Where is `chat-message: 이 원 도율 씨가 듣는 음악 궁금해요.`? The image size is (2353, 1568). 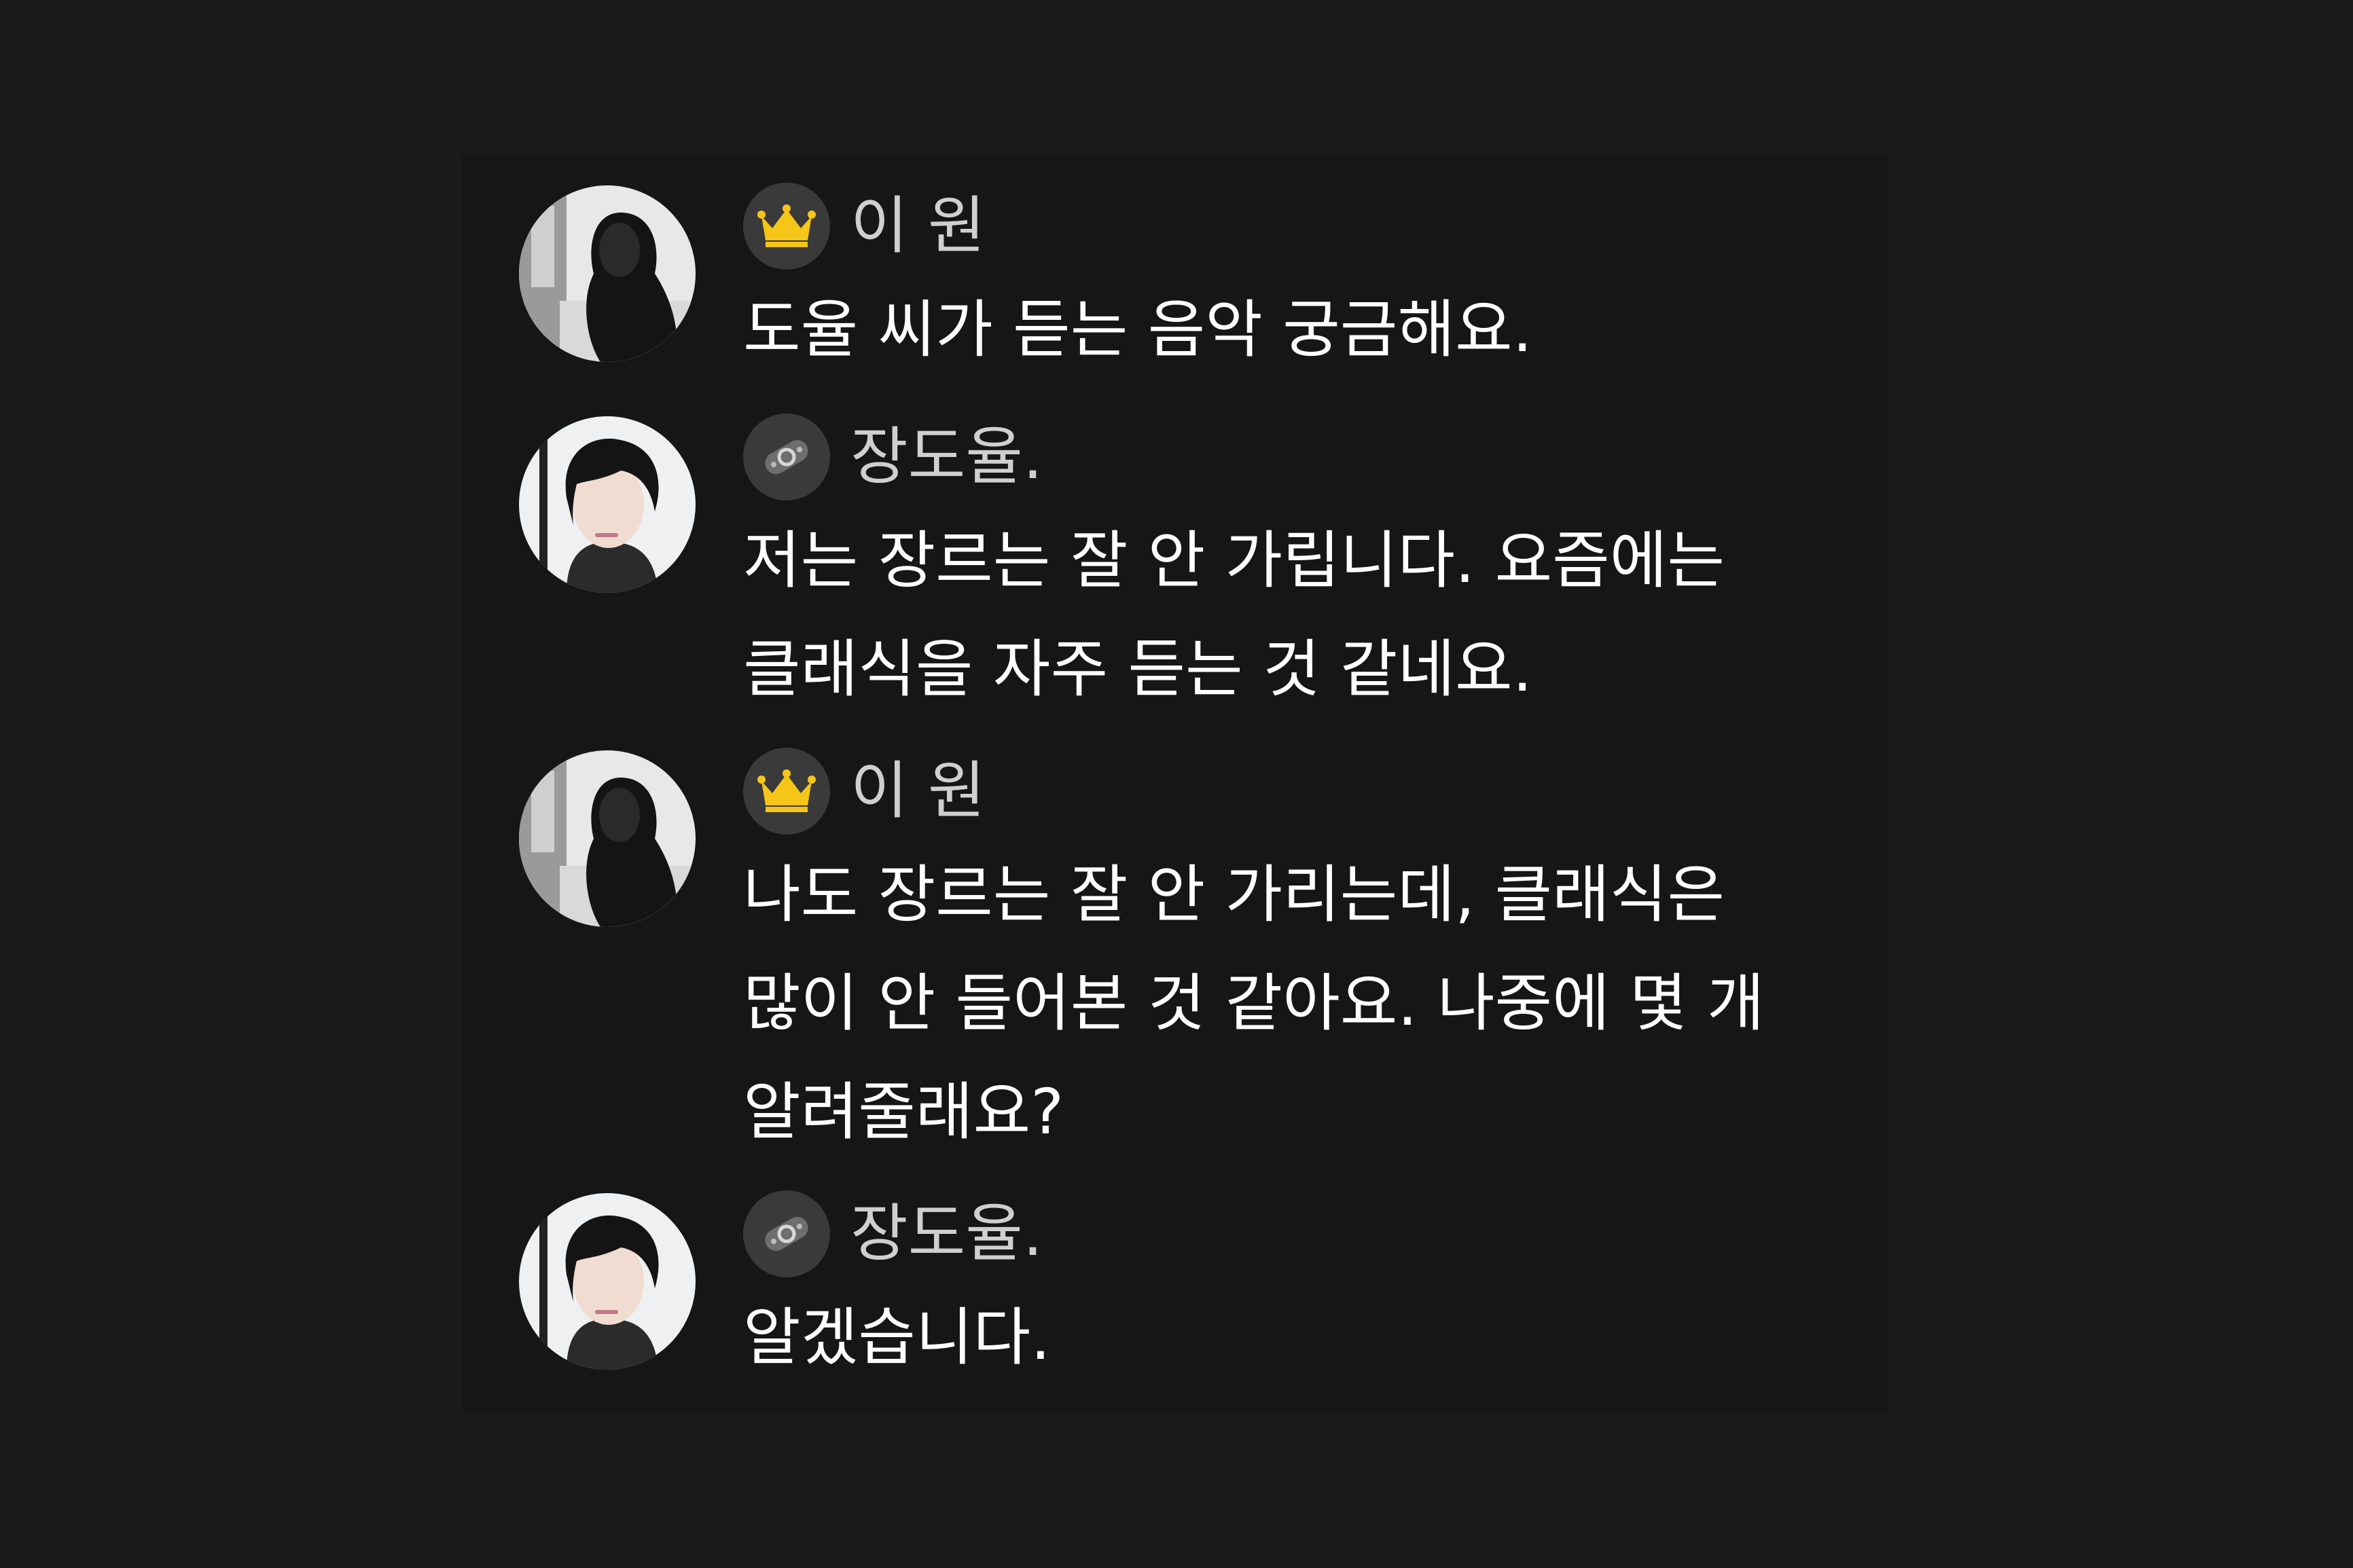
chat-message: 이 원 도율 씨가 듣는 음악 궁금해요. is located at coordinates (1198, 284).